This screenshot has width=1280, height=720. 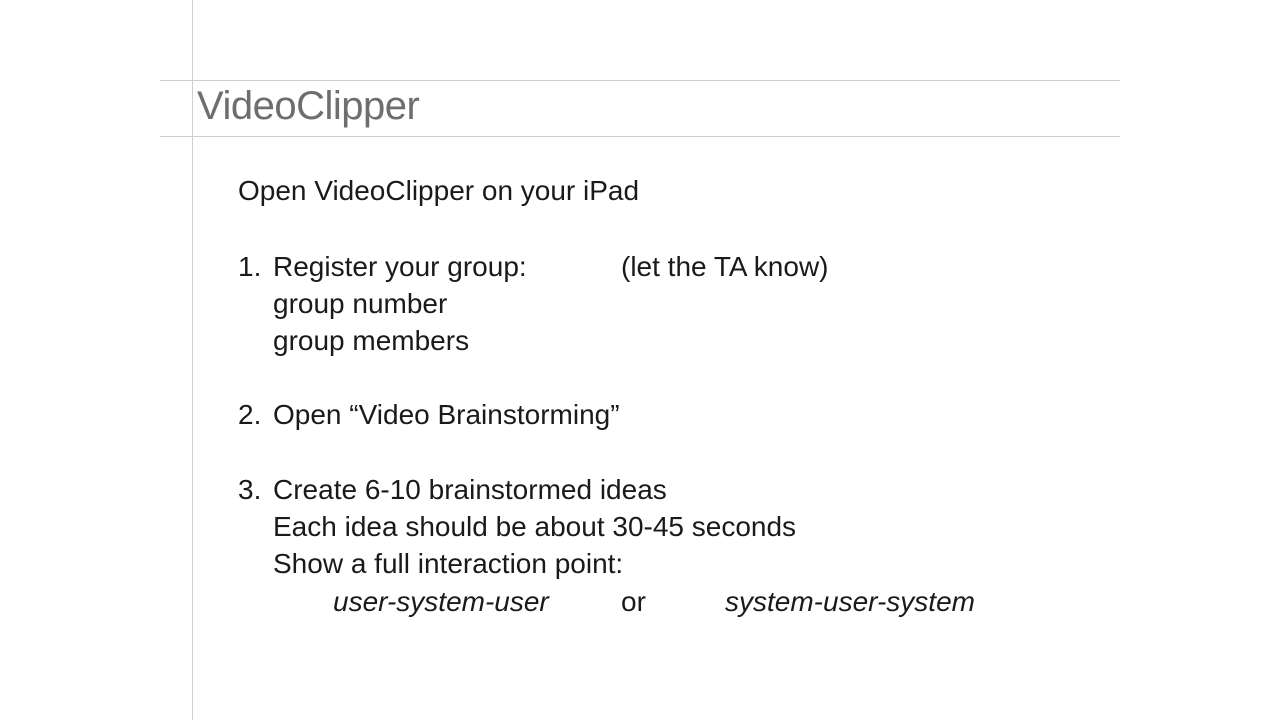 I want to click on step-1-text: Register your group:, so click(x=400, y=266).